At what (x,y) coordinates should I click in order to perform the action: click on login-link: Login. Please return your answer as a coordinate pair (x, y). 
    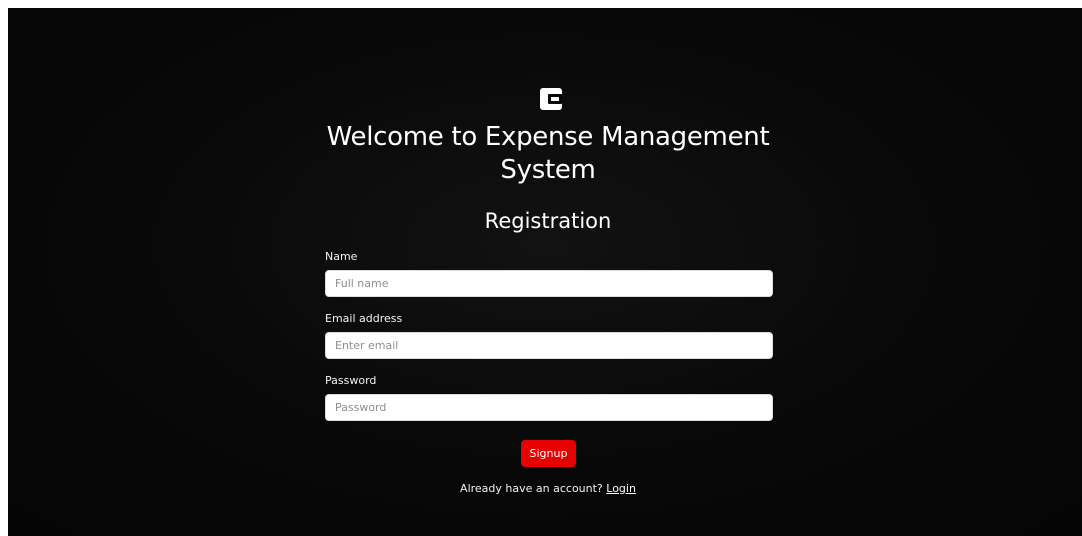
    Looking at the image, I should click on (621, 488).